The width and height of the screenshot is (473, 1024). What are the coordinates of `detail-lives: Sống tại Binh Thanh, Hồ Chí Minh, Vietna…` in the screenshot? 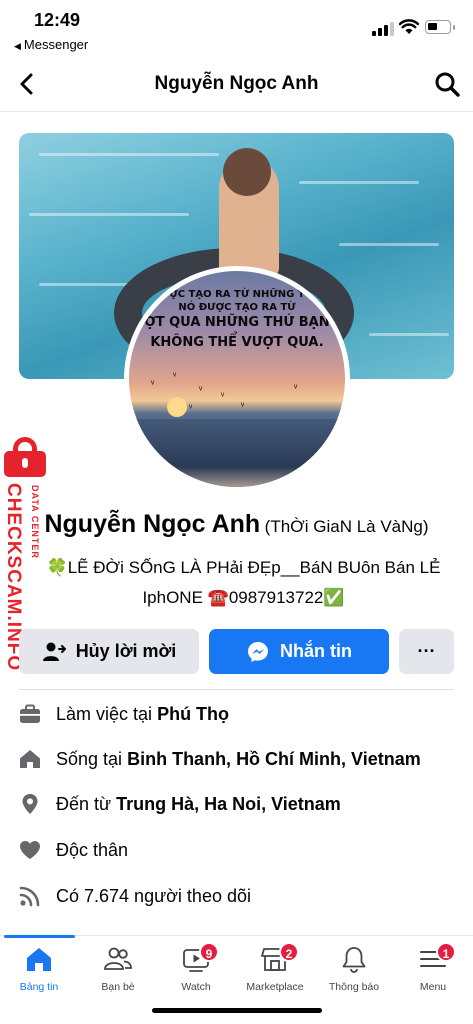 It's located at (240, 759).